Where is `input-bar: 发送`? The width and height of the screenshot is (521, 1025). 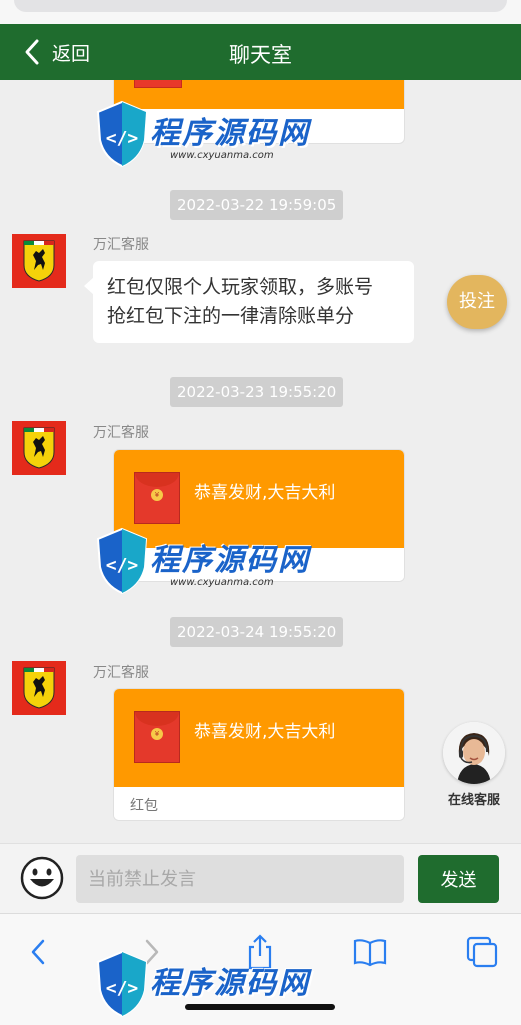
input-bar: 发送 is located at coordinates (260, 878).